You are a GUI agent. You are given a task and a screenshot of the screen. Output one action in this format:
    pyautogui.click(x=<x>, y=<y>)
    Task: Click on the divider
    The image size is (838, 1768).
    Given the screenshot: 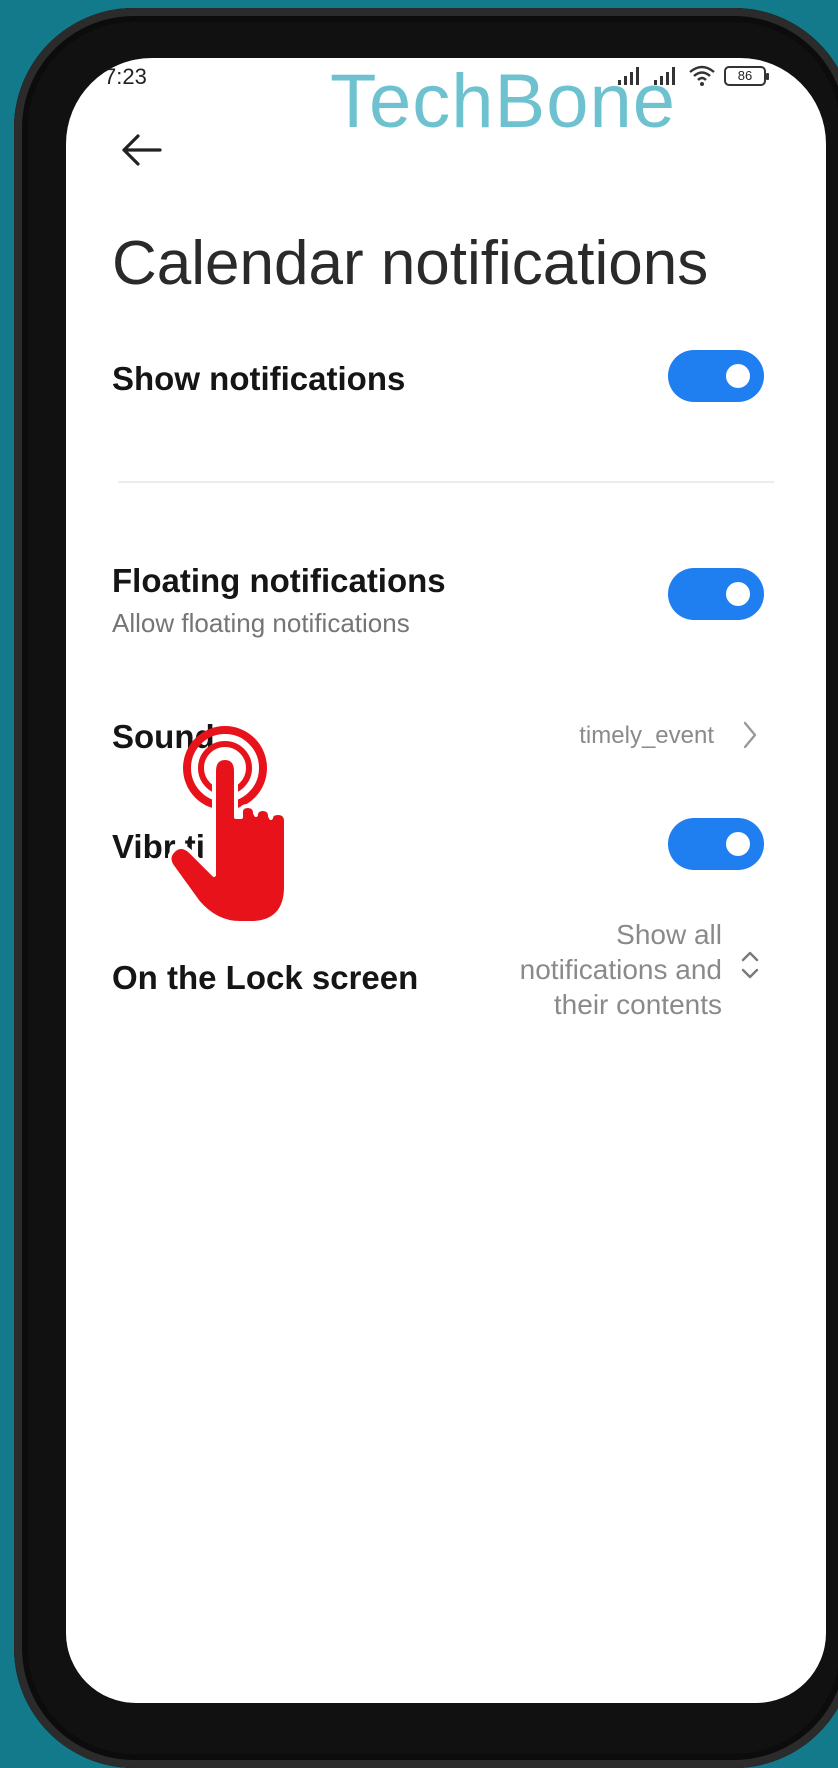 What is the action you would take?
    pyautogui.click(x=446, y=482)
    